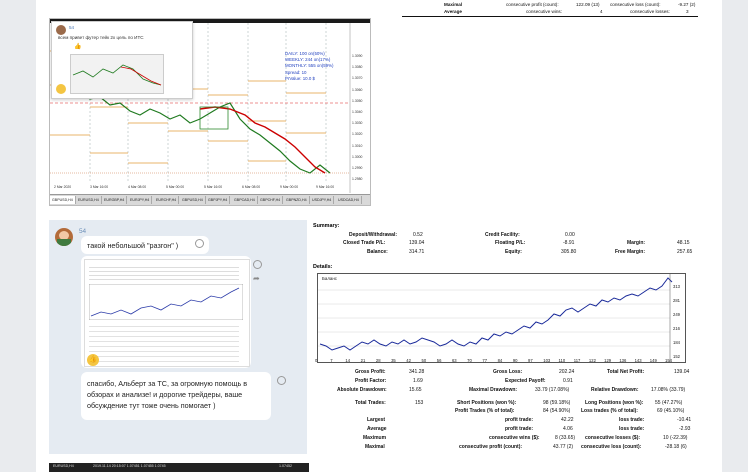 Image resolution: width=748 pixels, height=472 pixels. Describe the element at coordinates (515, 360) in the screenshot. I see `x-tick-label: 90` at that location.